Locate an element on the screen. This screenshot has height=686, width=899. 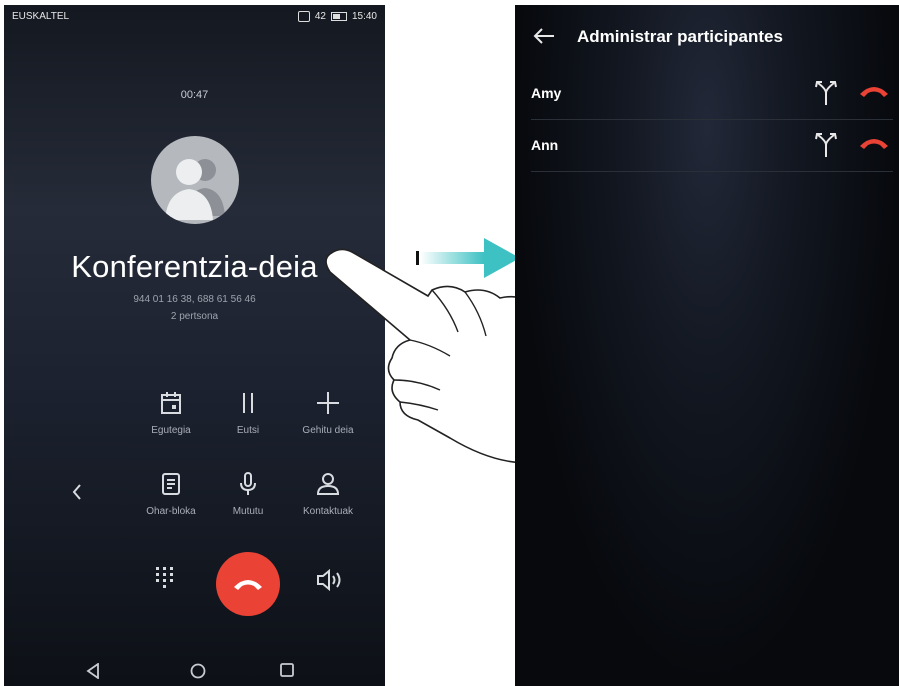
end-call-icon is located at coordinates (248, 585).